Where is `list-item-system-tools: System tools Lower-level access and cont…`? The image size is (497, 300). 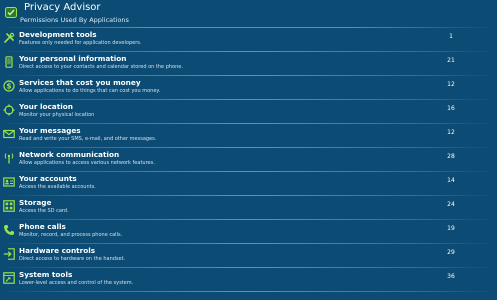
list-item-system-tools: System tools Lower-level access and cont… is located at coordinates (248, 280).